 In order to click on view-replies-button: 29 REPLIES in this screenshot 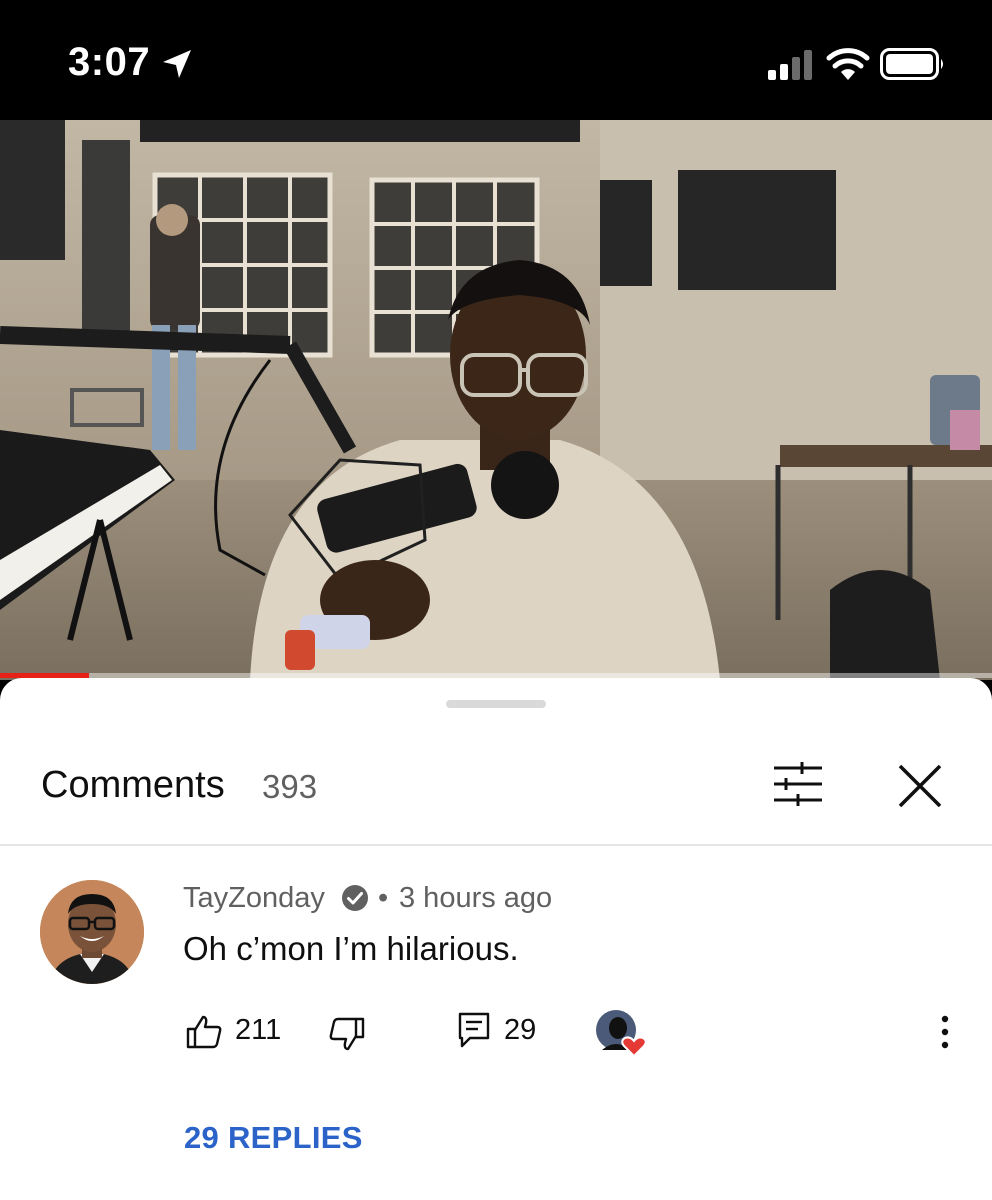, I will do `click(273, 1138)`.